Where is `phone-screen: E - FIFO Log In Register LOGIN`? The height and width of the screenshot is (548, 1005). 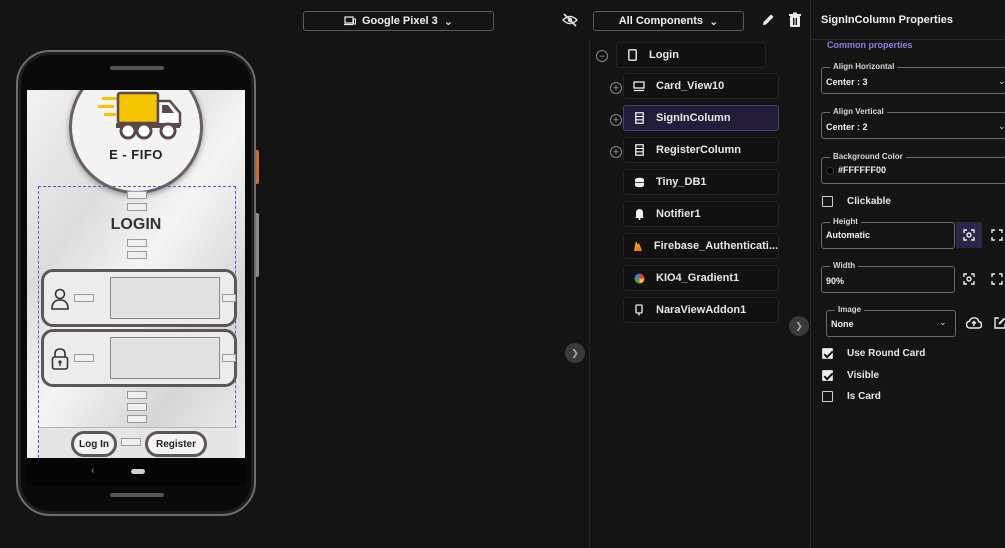 phone-screen: E - FIFO Log In Register LOGIN is located at coordinates (136, 274).